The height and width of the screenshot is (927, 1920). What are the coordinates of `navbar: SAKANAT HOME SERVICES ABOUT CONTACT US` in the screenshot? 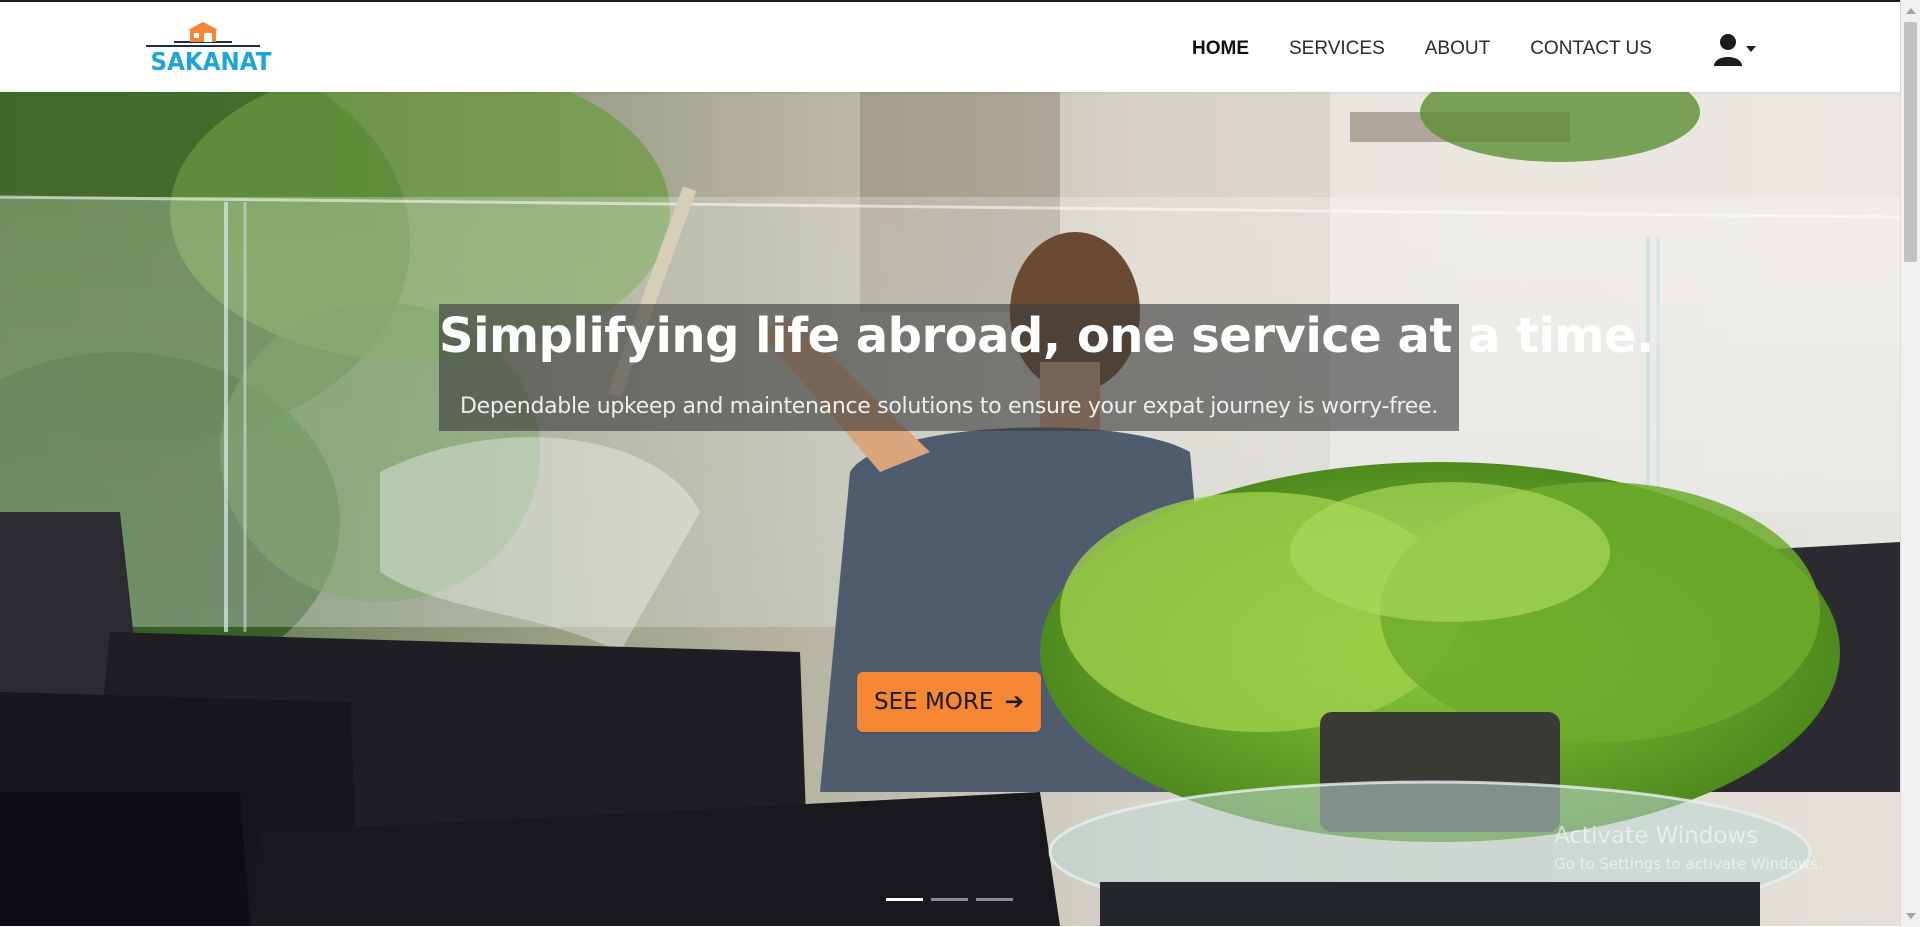 It's located at (950, 46).